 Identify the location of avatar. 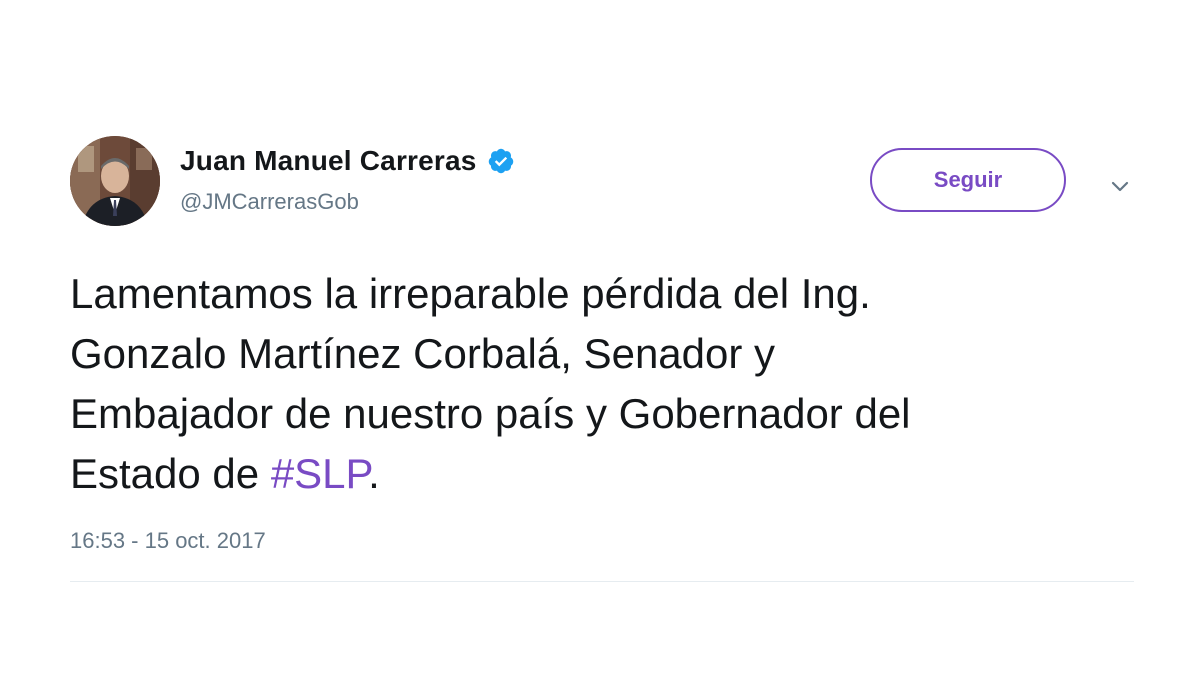
(115, 181).